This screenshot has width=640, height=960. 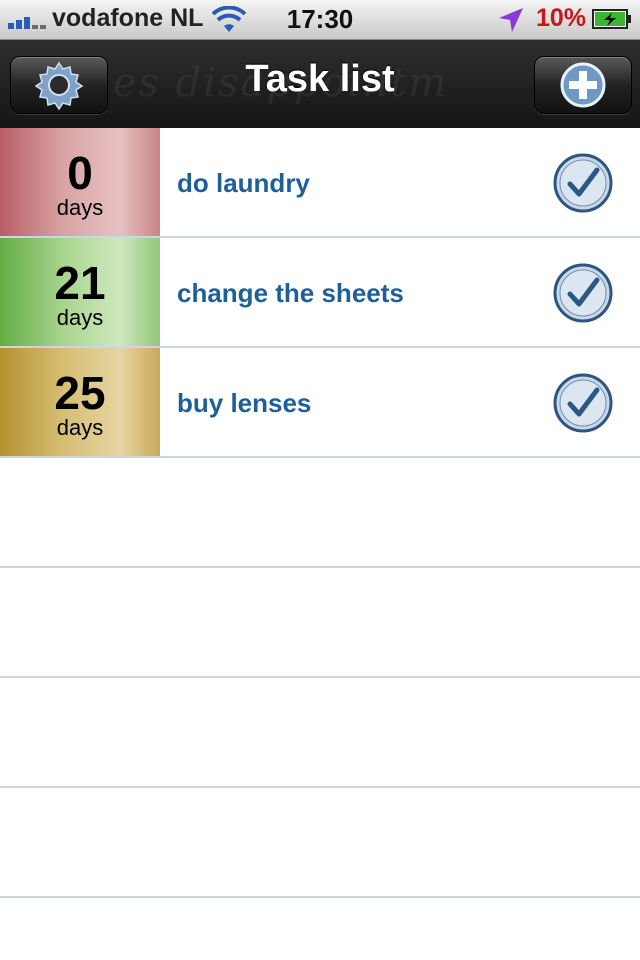 I want to click on navigation-bar: dishes disappointm Task list, so click(x=320, y=84).